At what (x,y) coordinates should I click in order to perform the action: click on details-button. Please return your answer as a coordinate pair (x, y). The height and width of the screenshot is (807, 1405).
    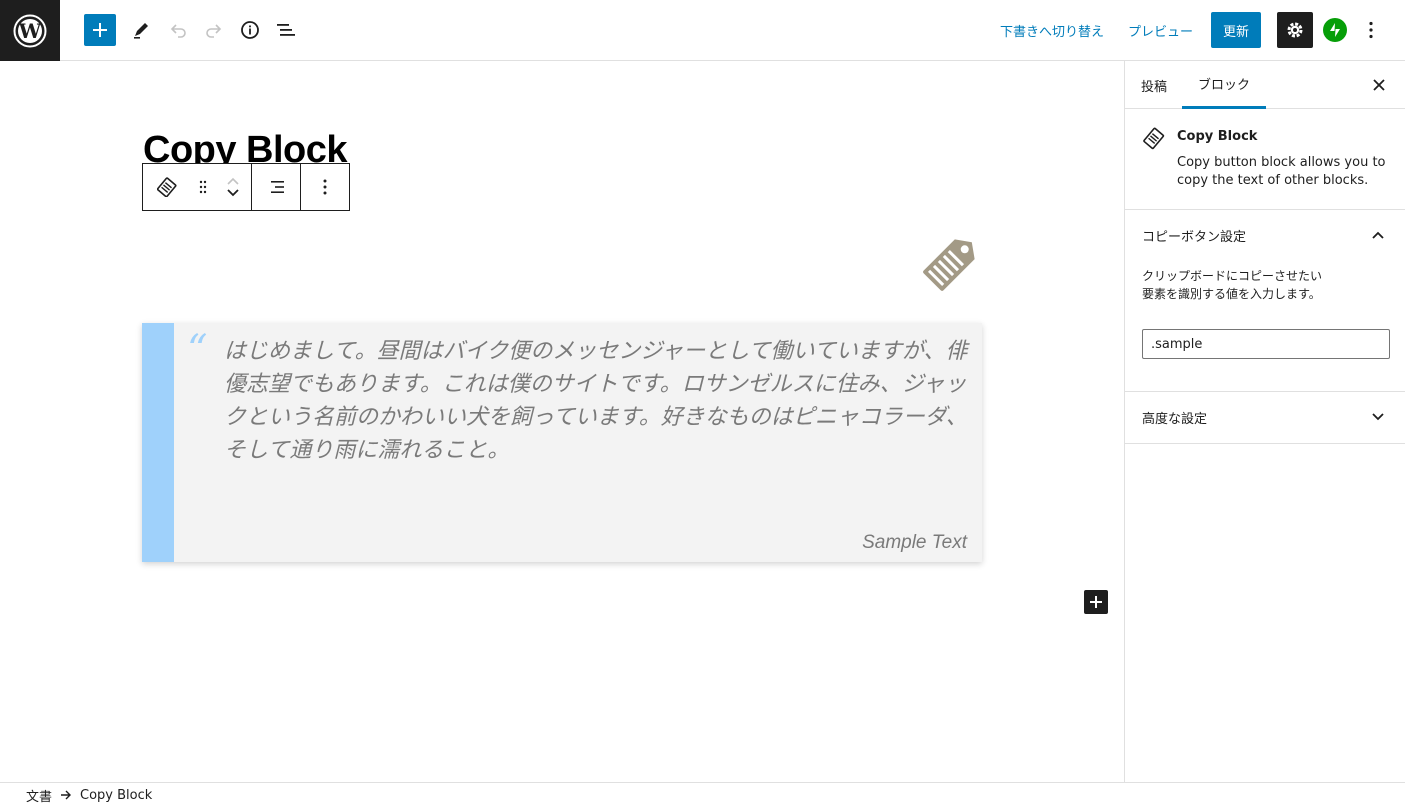
    Looking at the image, I should click on (250, 30).